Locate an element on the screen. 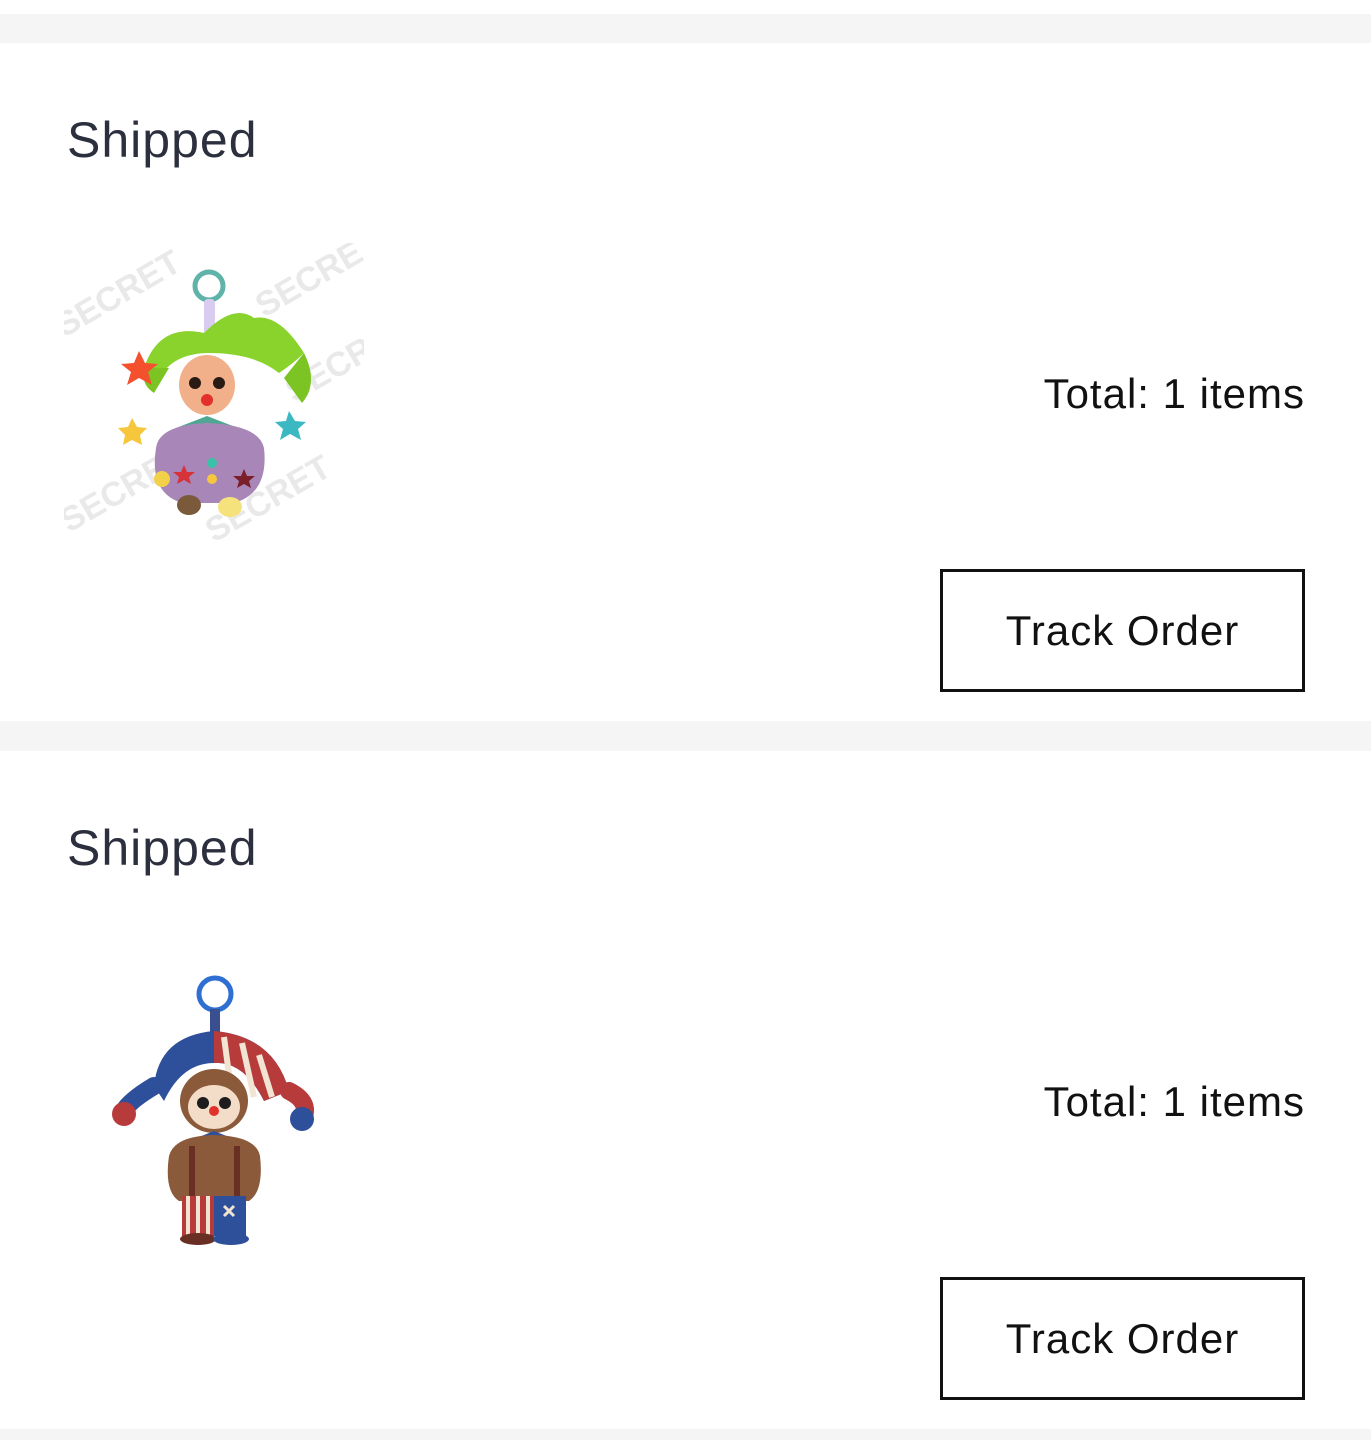 This screenshot has height=1440, width=1371. green-jester-plush-image: SECRET SECRET SECRET SECRET SECRET is located at coordinates (214, 393).